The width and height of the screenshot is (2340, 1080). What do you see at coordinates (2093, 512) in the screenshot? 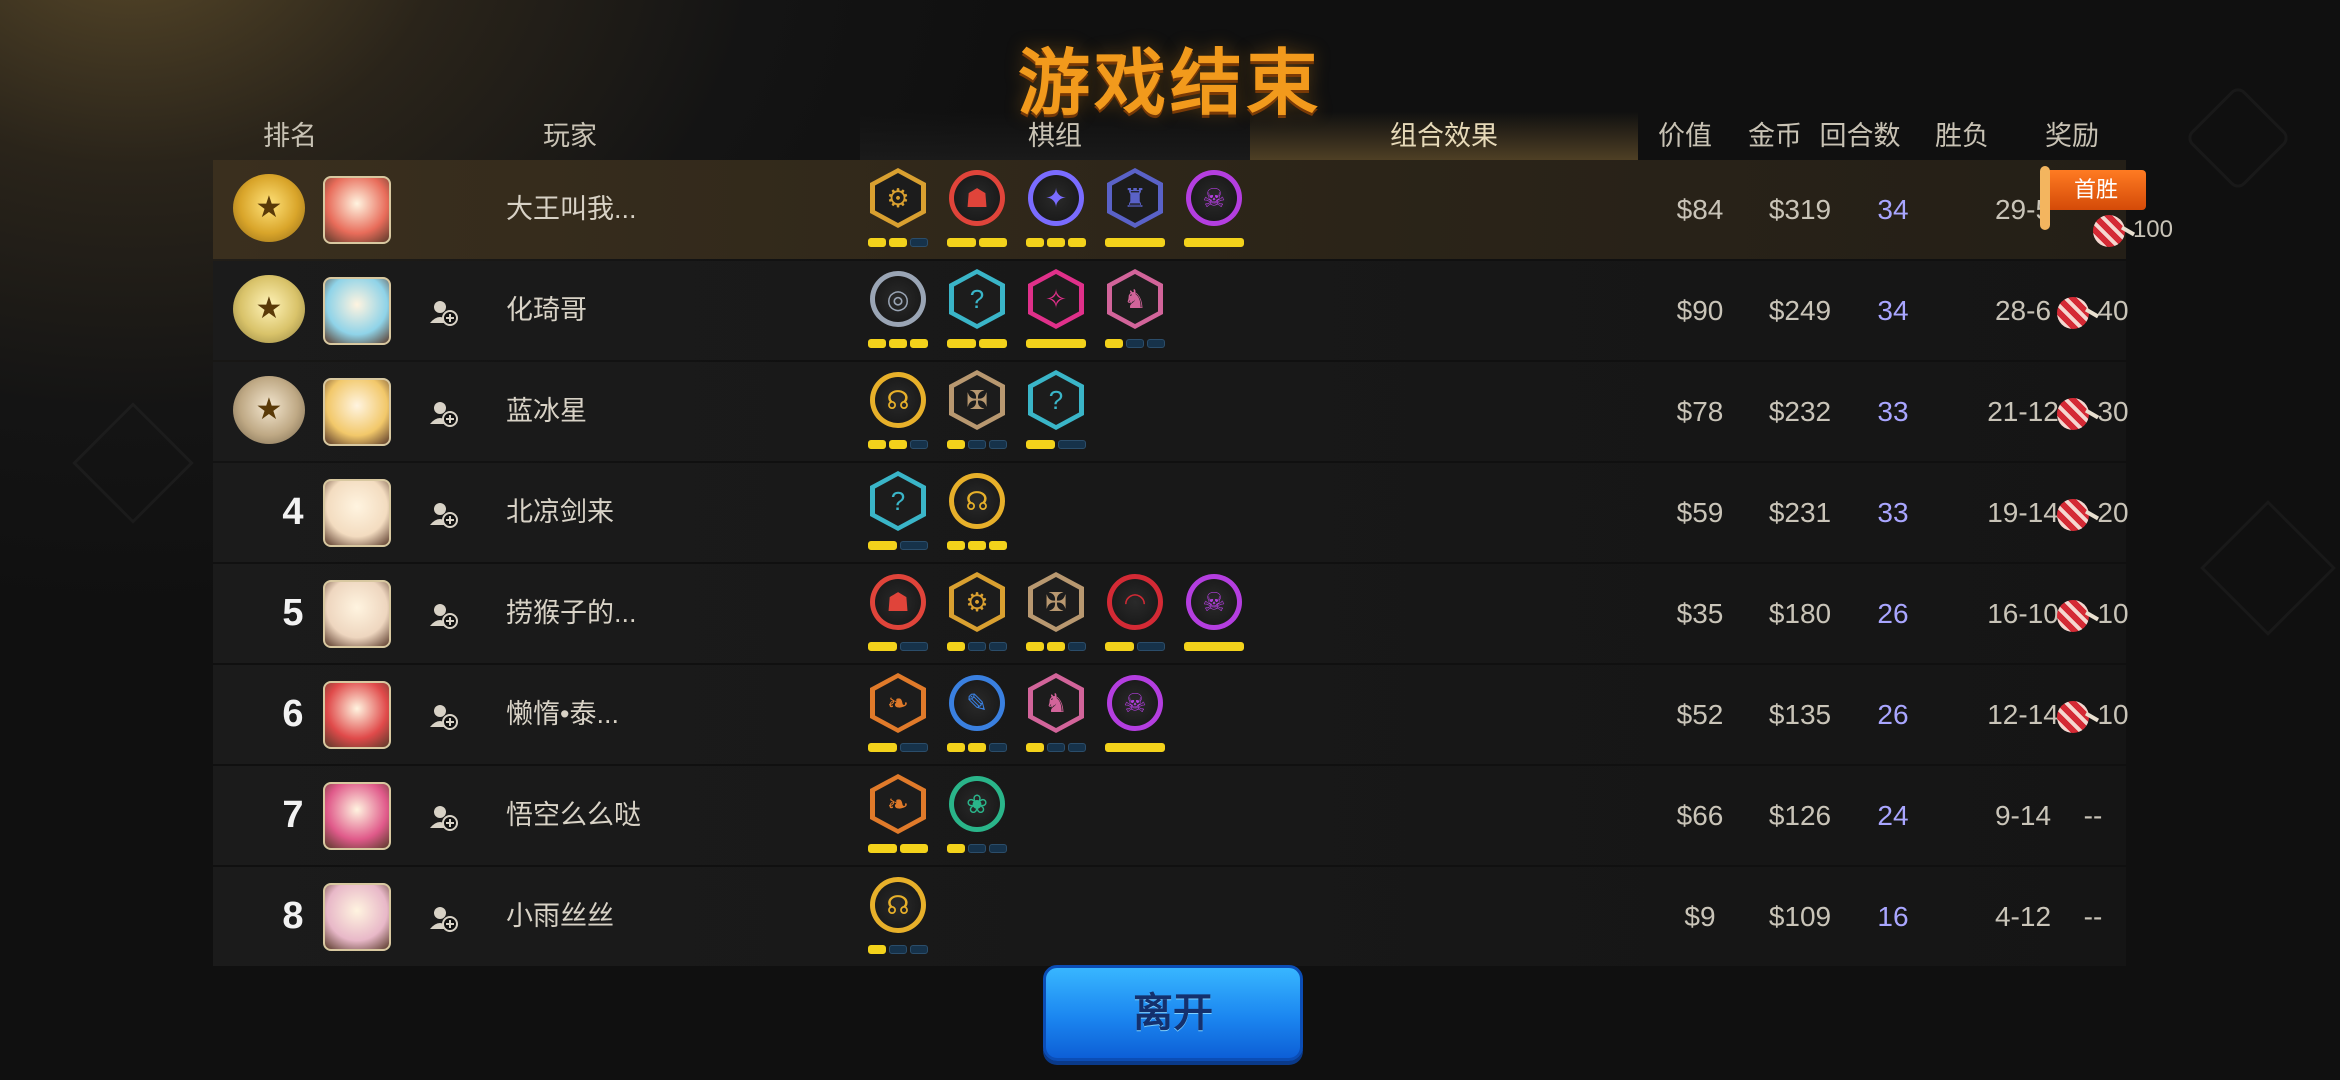
I see `reward-cell: 20` at bounding box center [2093, 512].